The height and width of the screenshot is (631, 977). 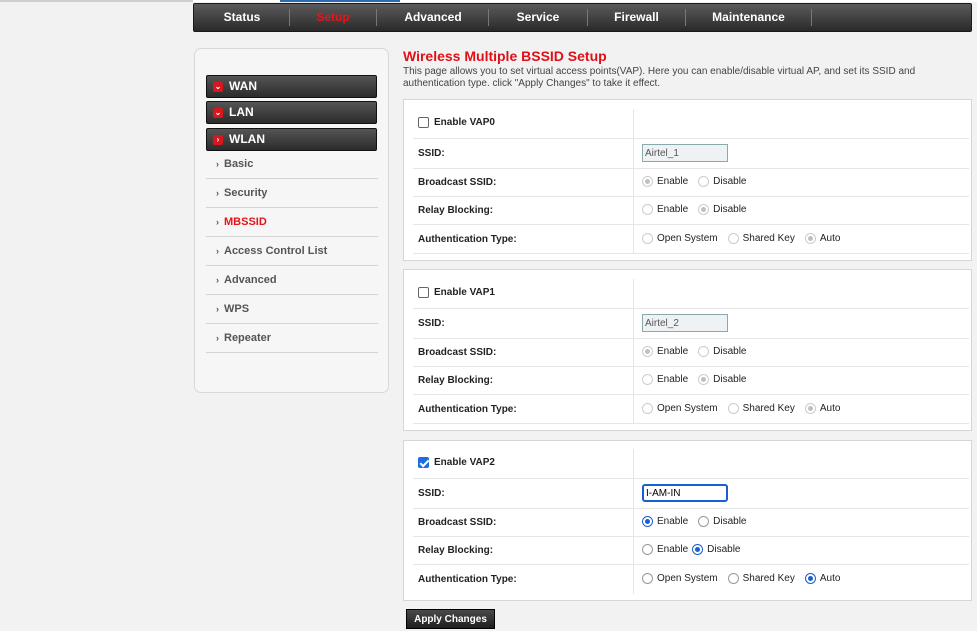 What do you see at coordinates (433, 17) in the screenshot?
I see `tab-advanced: Advanced` at bounding box center [433, 17].